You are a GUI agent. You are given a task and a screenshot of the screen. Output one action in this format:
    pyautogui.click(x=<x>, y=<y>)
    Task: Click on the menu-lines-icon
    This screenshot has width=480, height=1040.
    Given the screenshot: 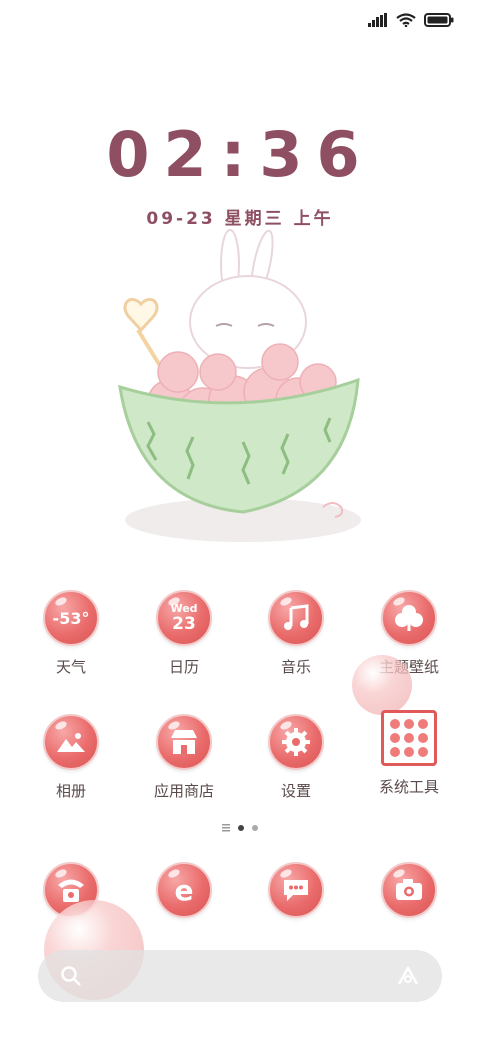 What is the action you would take?
    pyautogui.click(x=226, y=828)
    